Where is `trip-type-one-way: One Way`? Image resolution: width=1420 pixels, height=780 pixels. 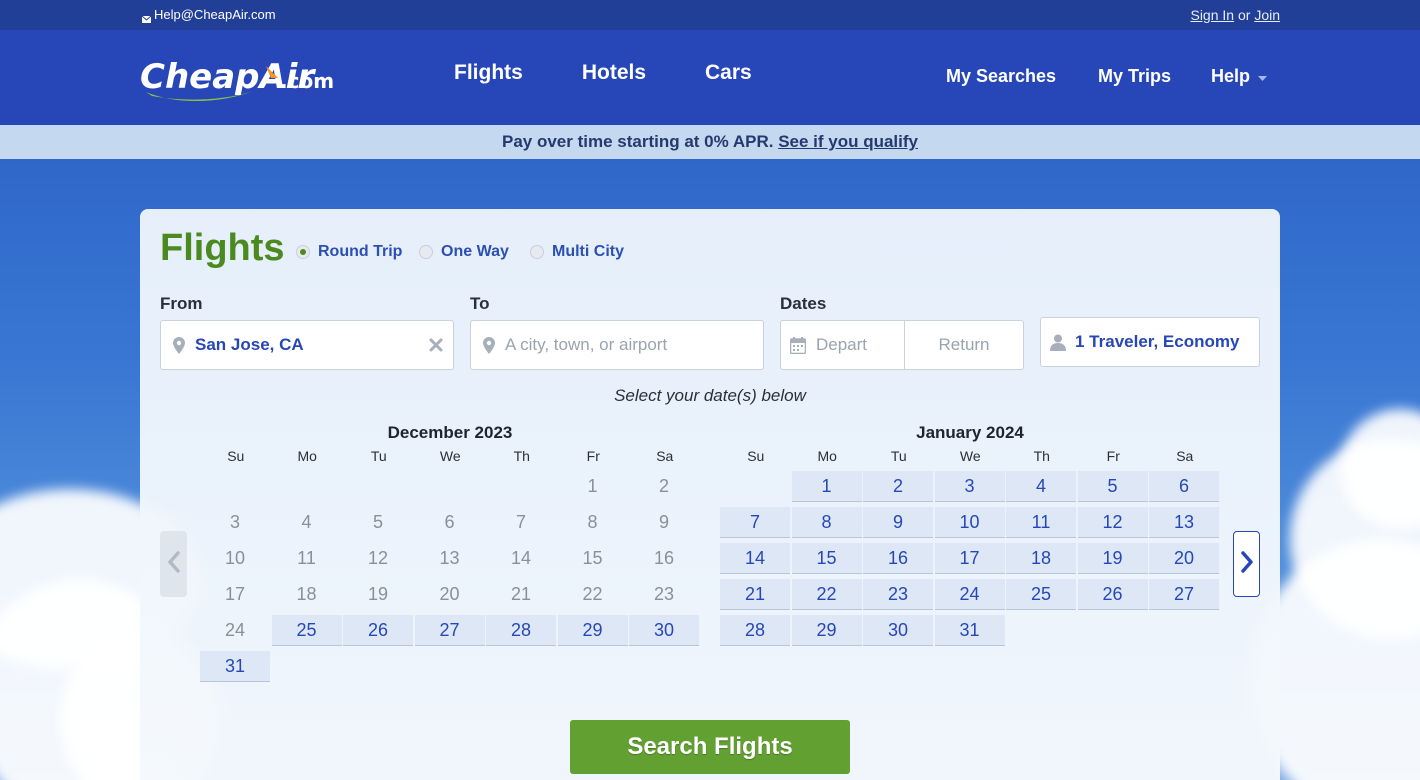 trip-type-one-way: One Way is located at coordinates (464, 252).